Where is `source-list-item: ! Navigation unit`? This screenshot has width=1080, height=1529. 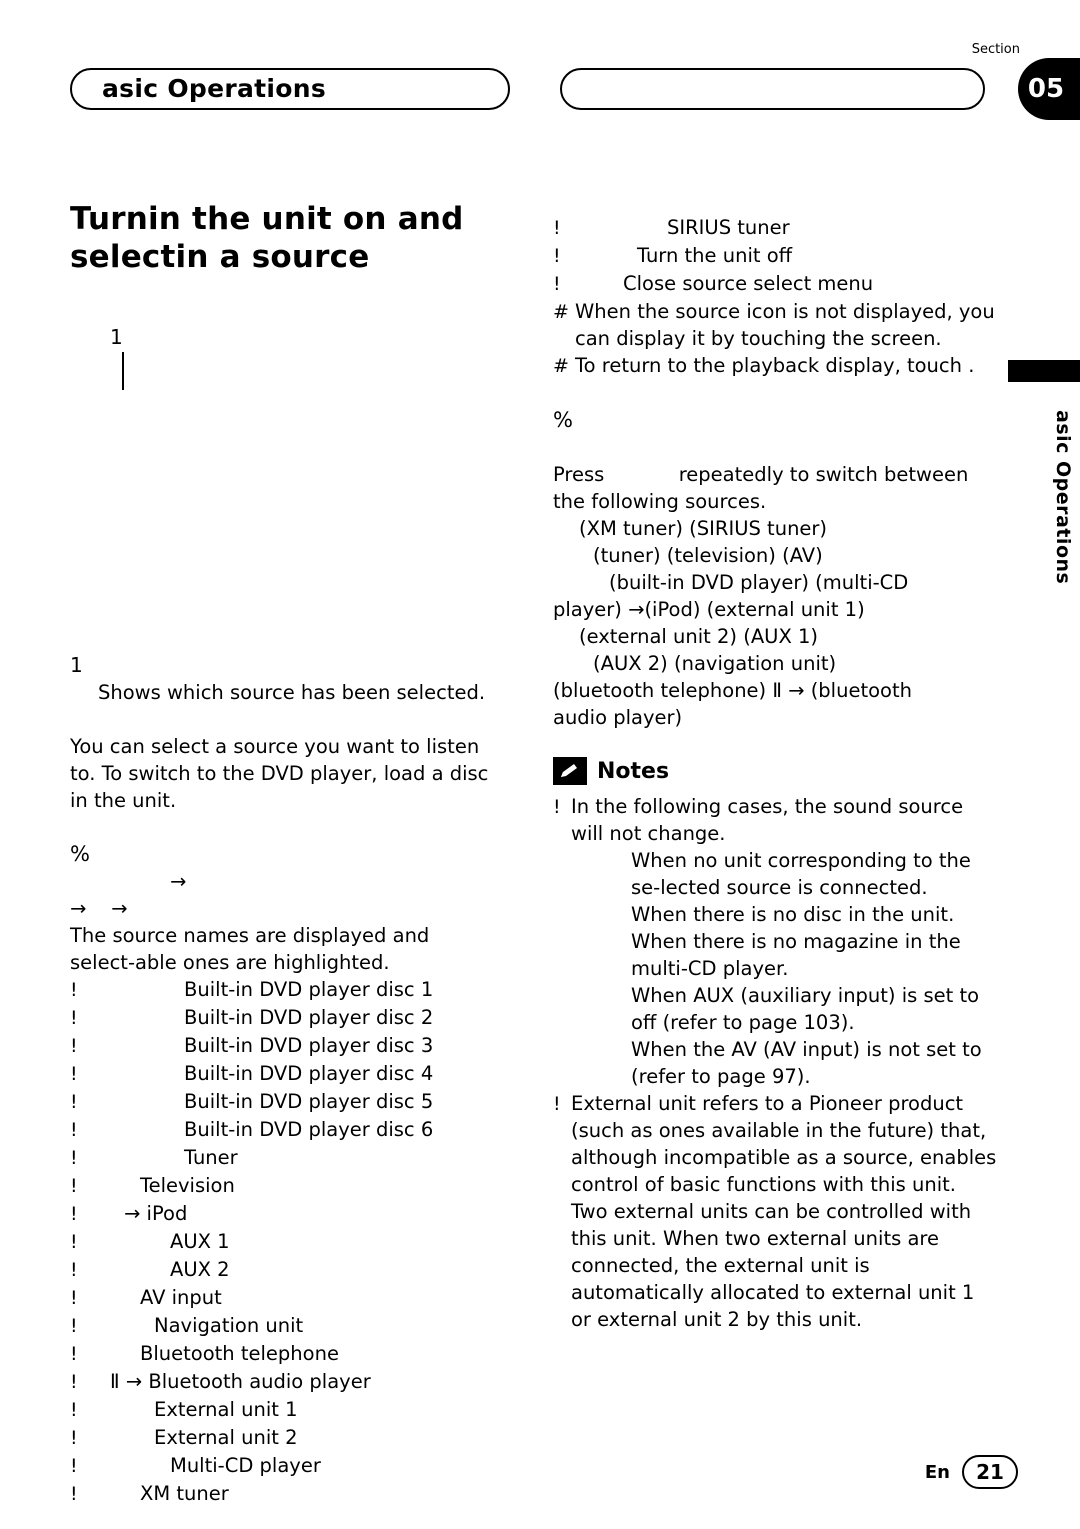 source-list-item: ! Navigation unit is located at coordinates (285, 1326).